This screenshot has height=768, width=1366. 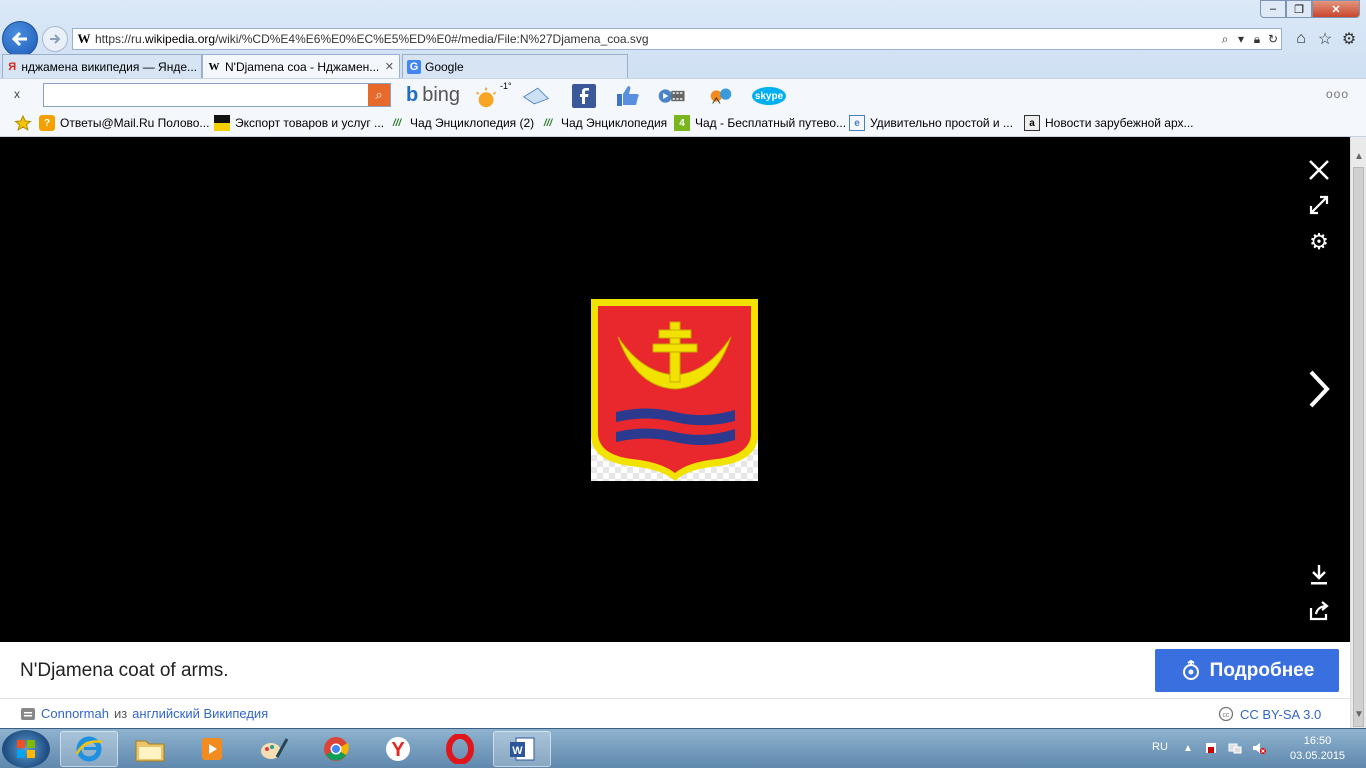 I want to click on mail-envelope-icon, so click(x=536, y=96).